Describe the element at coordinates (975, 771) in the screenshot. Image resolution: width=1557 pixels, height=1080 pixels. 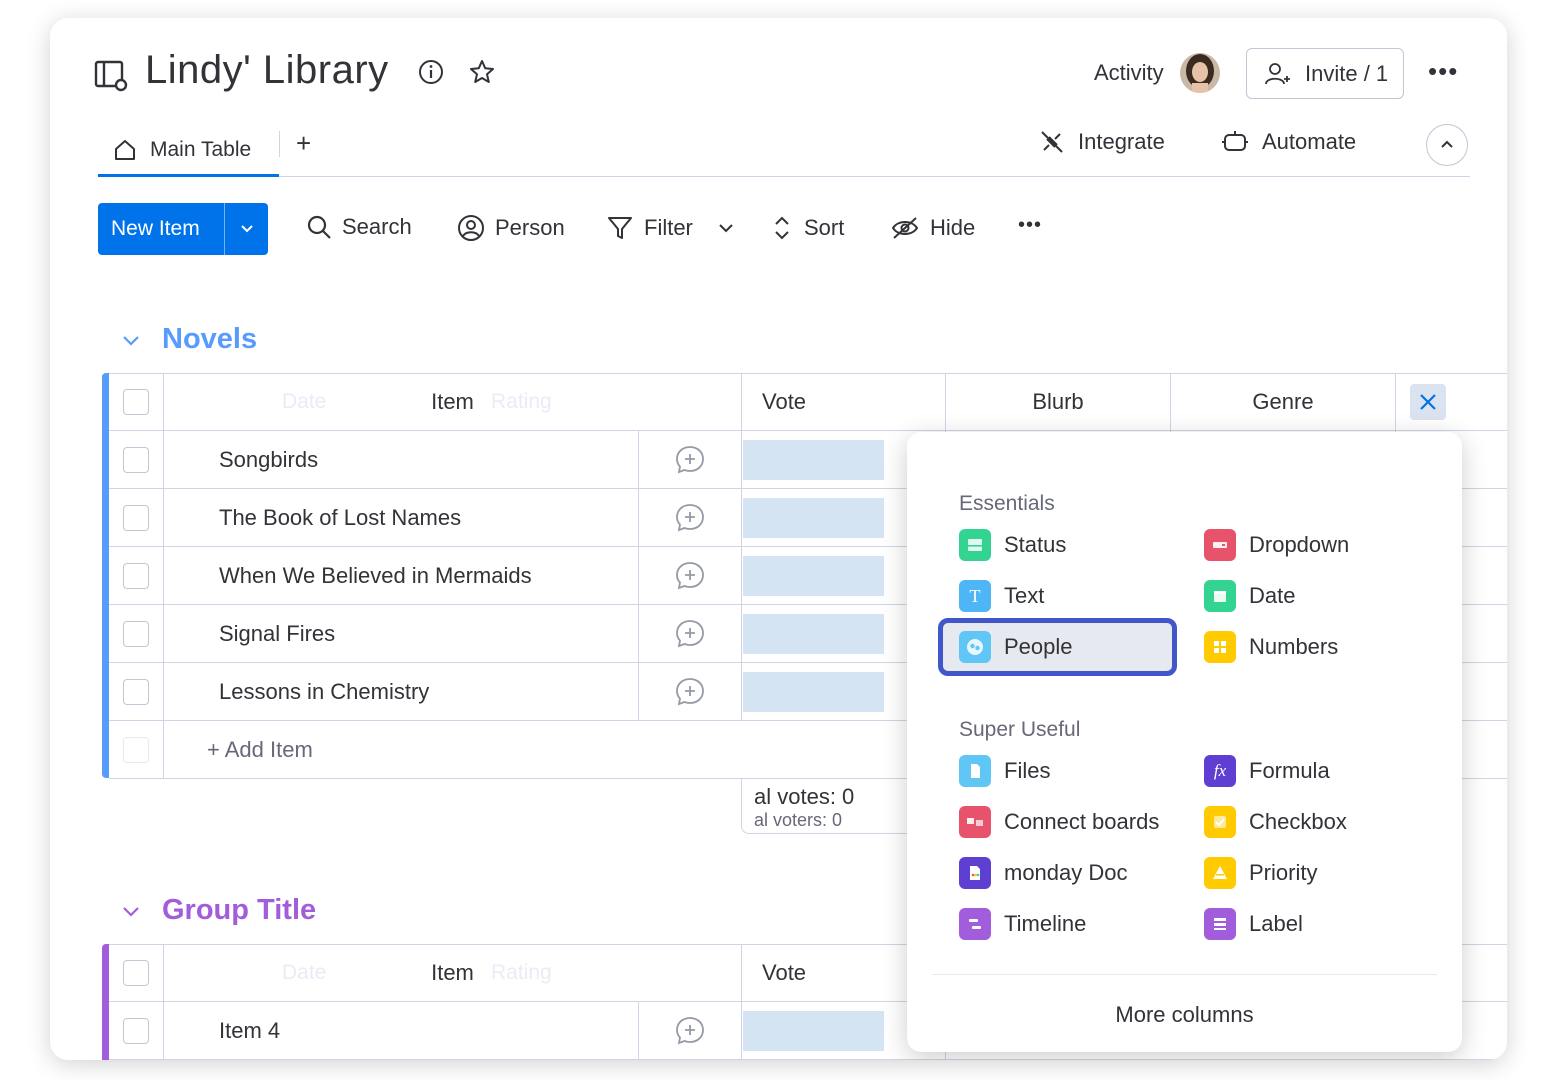
I see `files-icon` at that location.